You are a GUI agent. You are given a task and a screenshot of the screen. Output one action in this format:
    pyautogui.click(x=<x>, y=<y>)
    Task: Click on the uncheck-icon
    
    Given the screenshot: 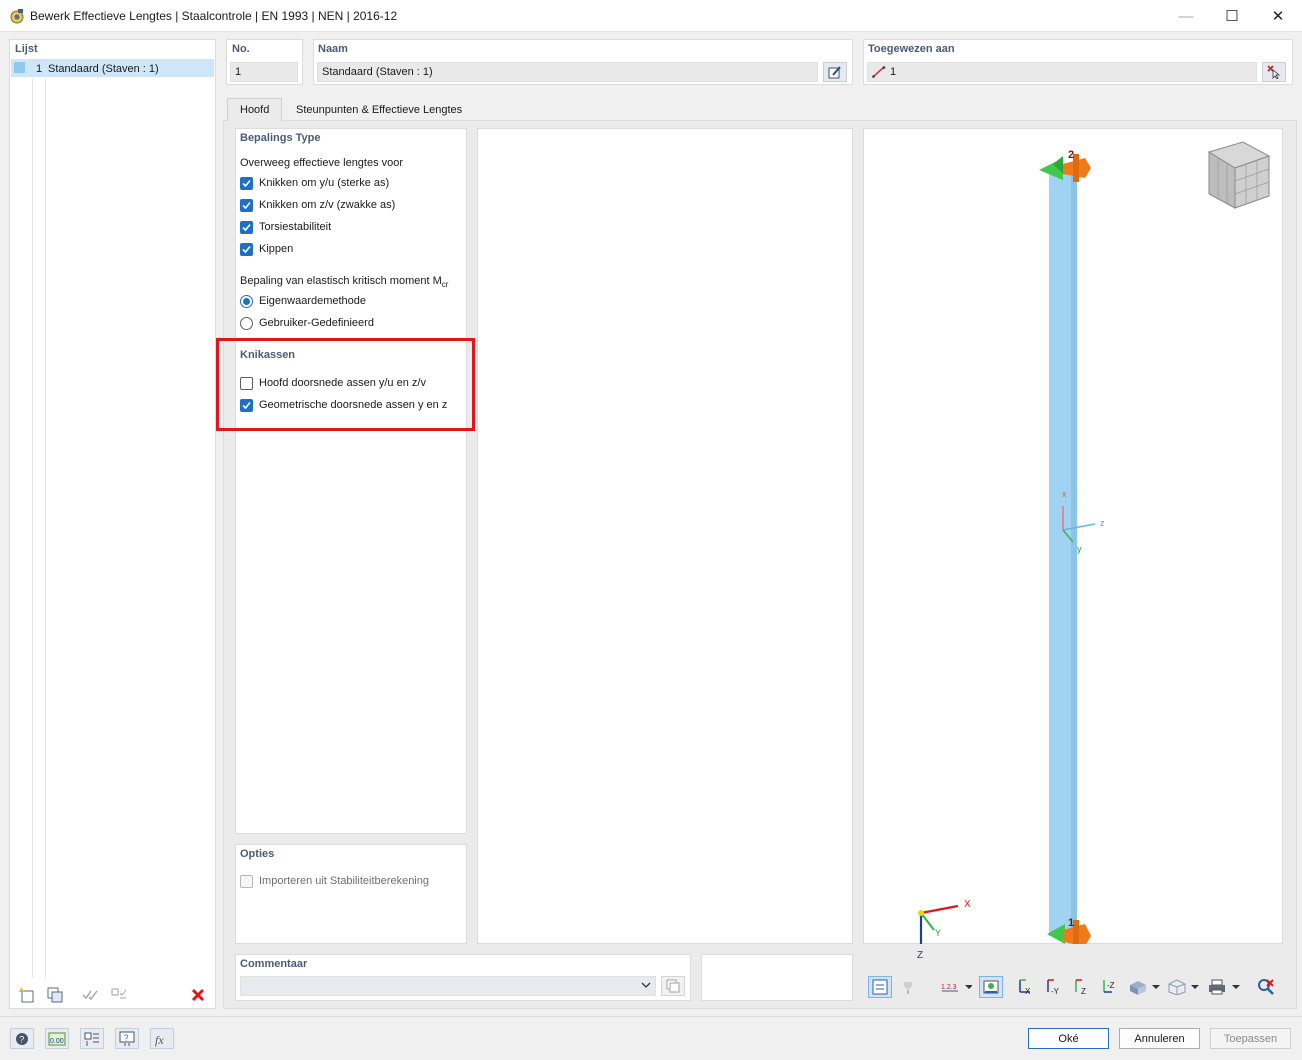 What is the action you would take?
    pyautogui.click(x=119, y=993)
    